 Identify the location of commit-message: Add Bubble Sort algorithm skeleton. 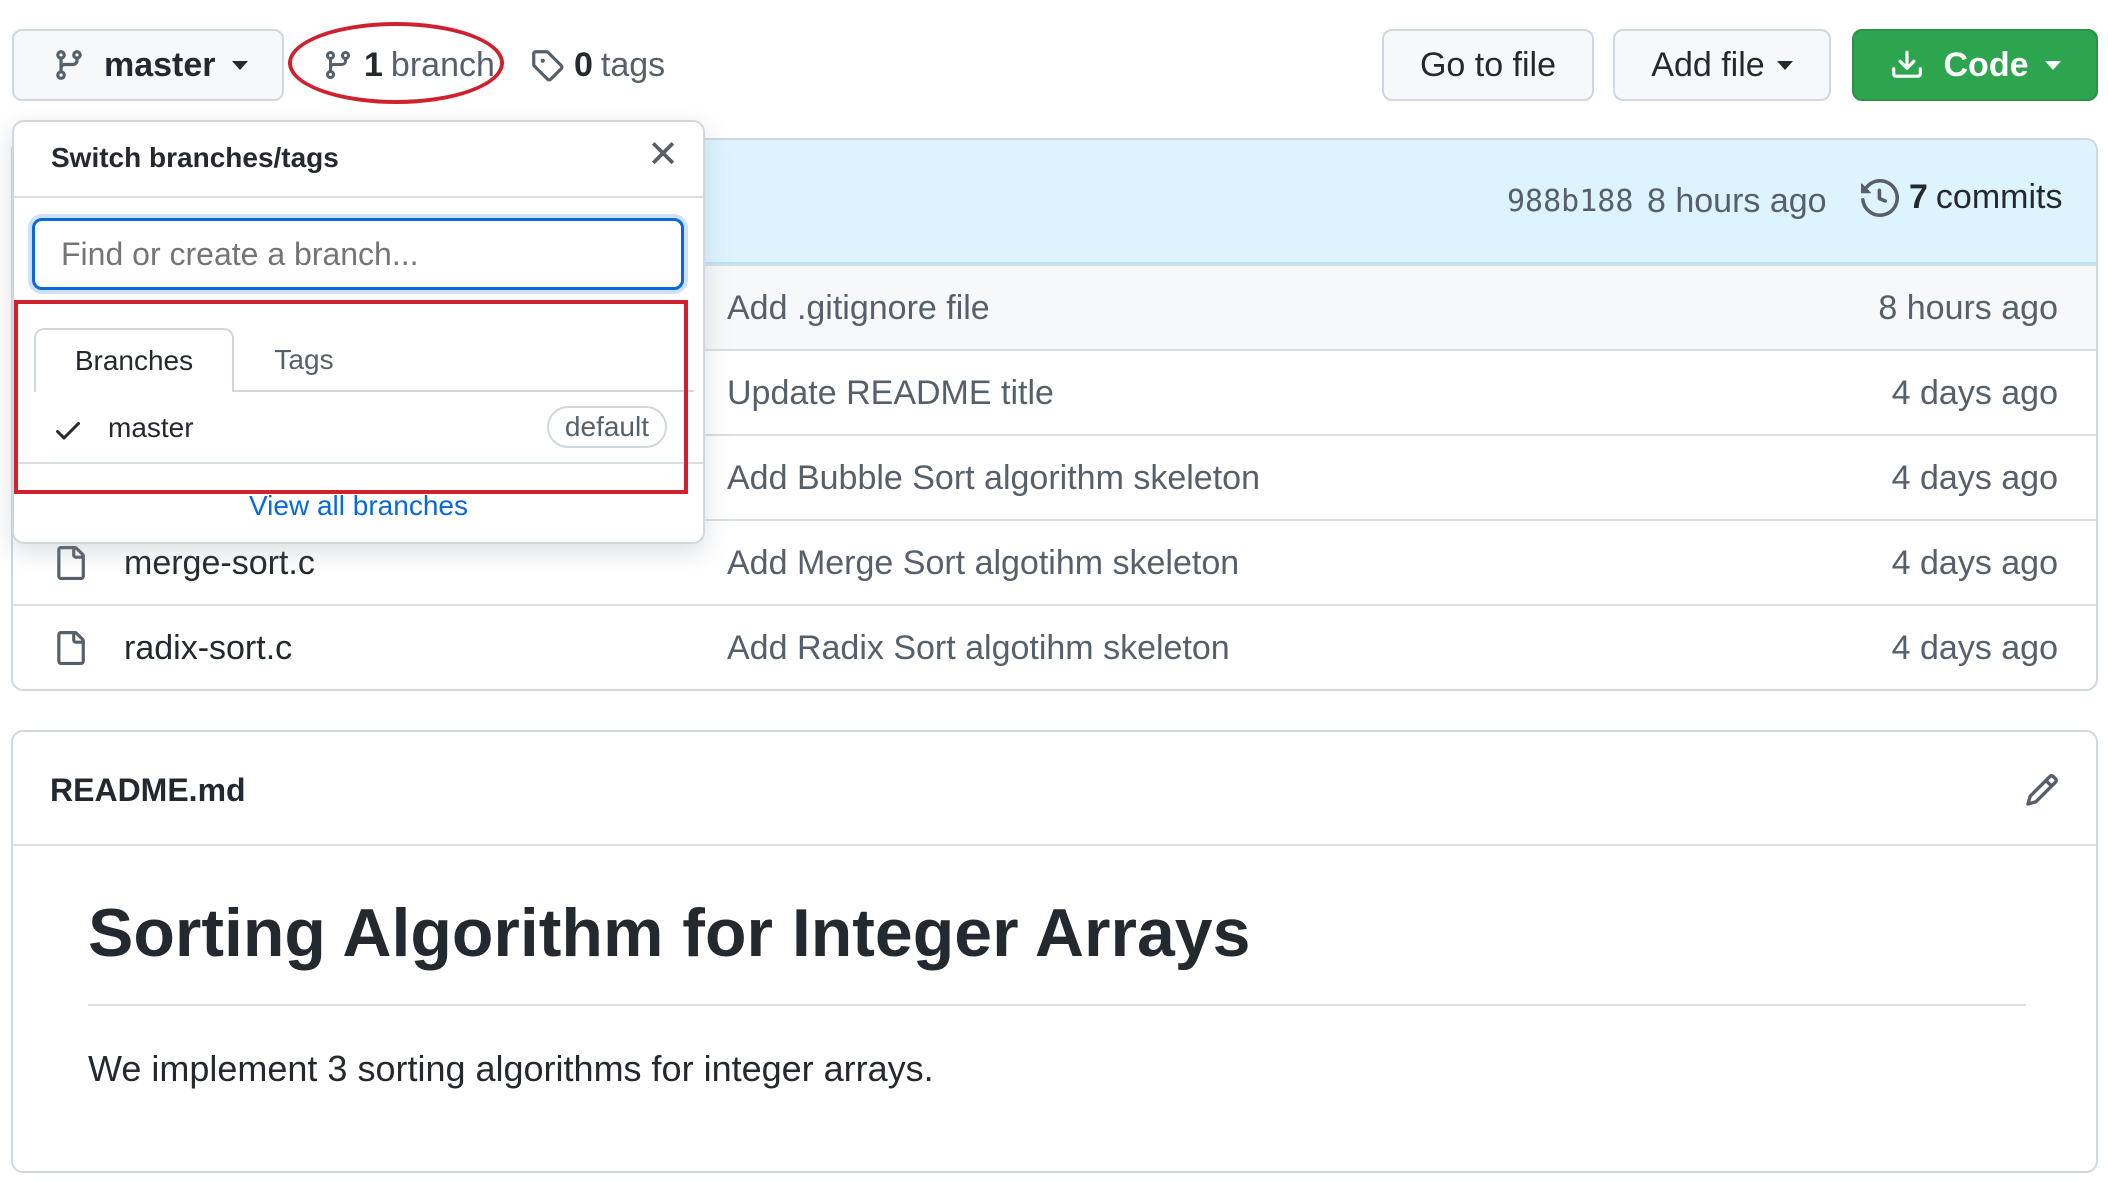
(993, 478).